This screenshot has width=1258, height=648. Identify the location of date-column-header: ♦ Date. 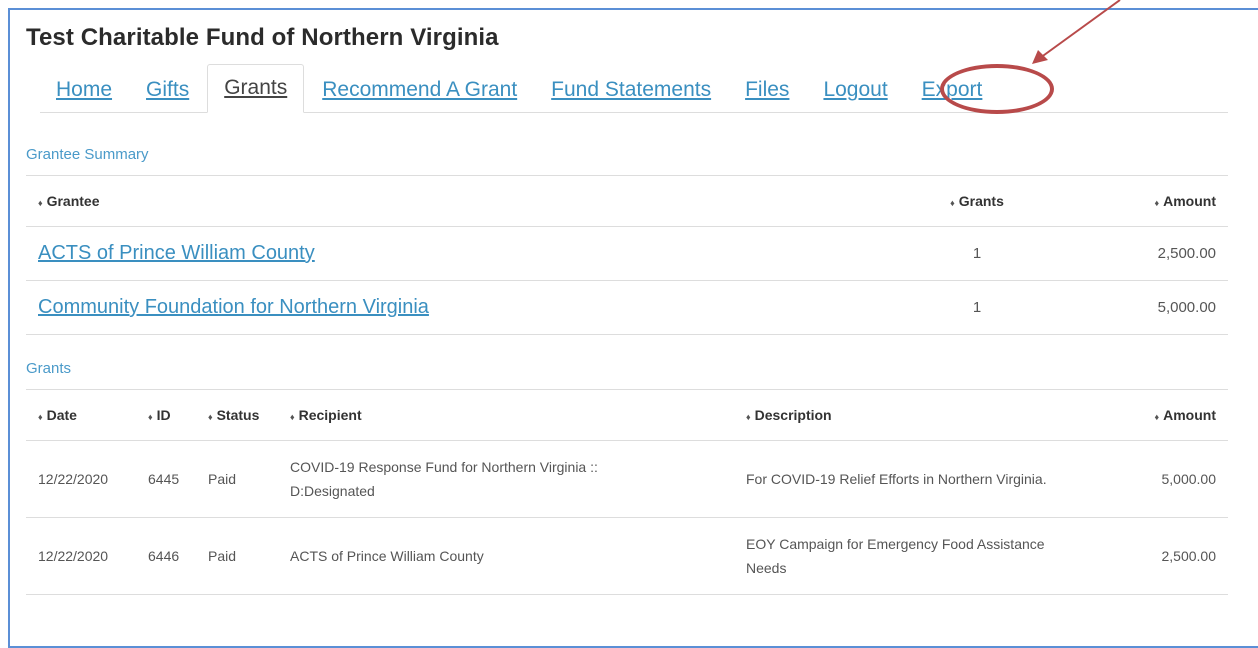
(81, 415).